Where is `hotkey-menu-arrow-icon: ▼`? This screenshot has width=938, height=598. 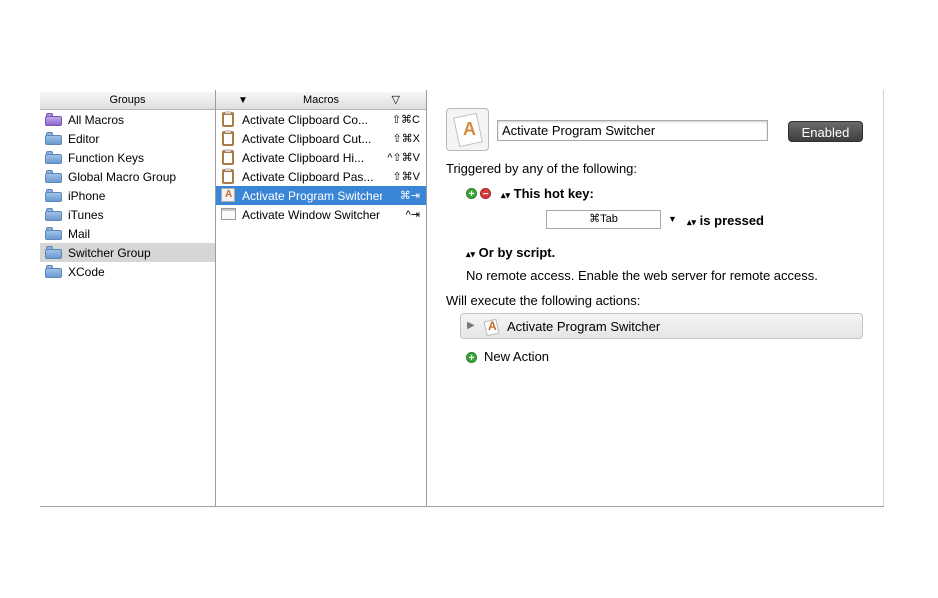 hotkey-menu-arrow-icon: ▼ is located at coordinates (672, 219).